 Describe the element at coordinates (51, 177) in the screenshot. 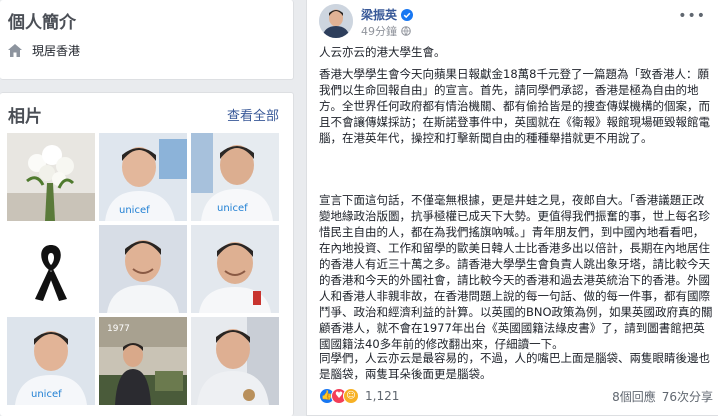

I see `flowers-photo` at that location.